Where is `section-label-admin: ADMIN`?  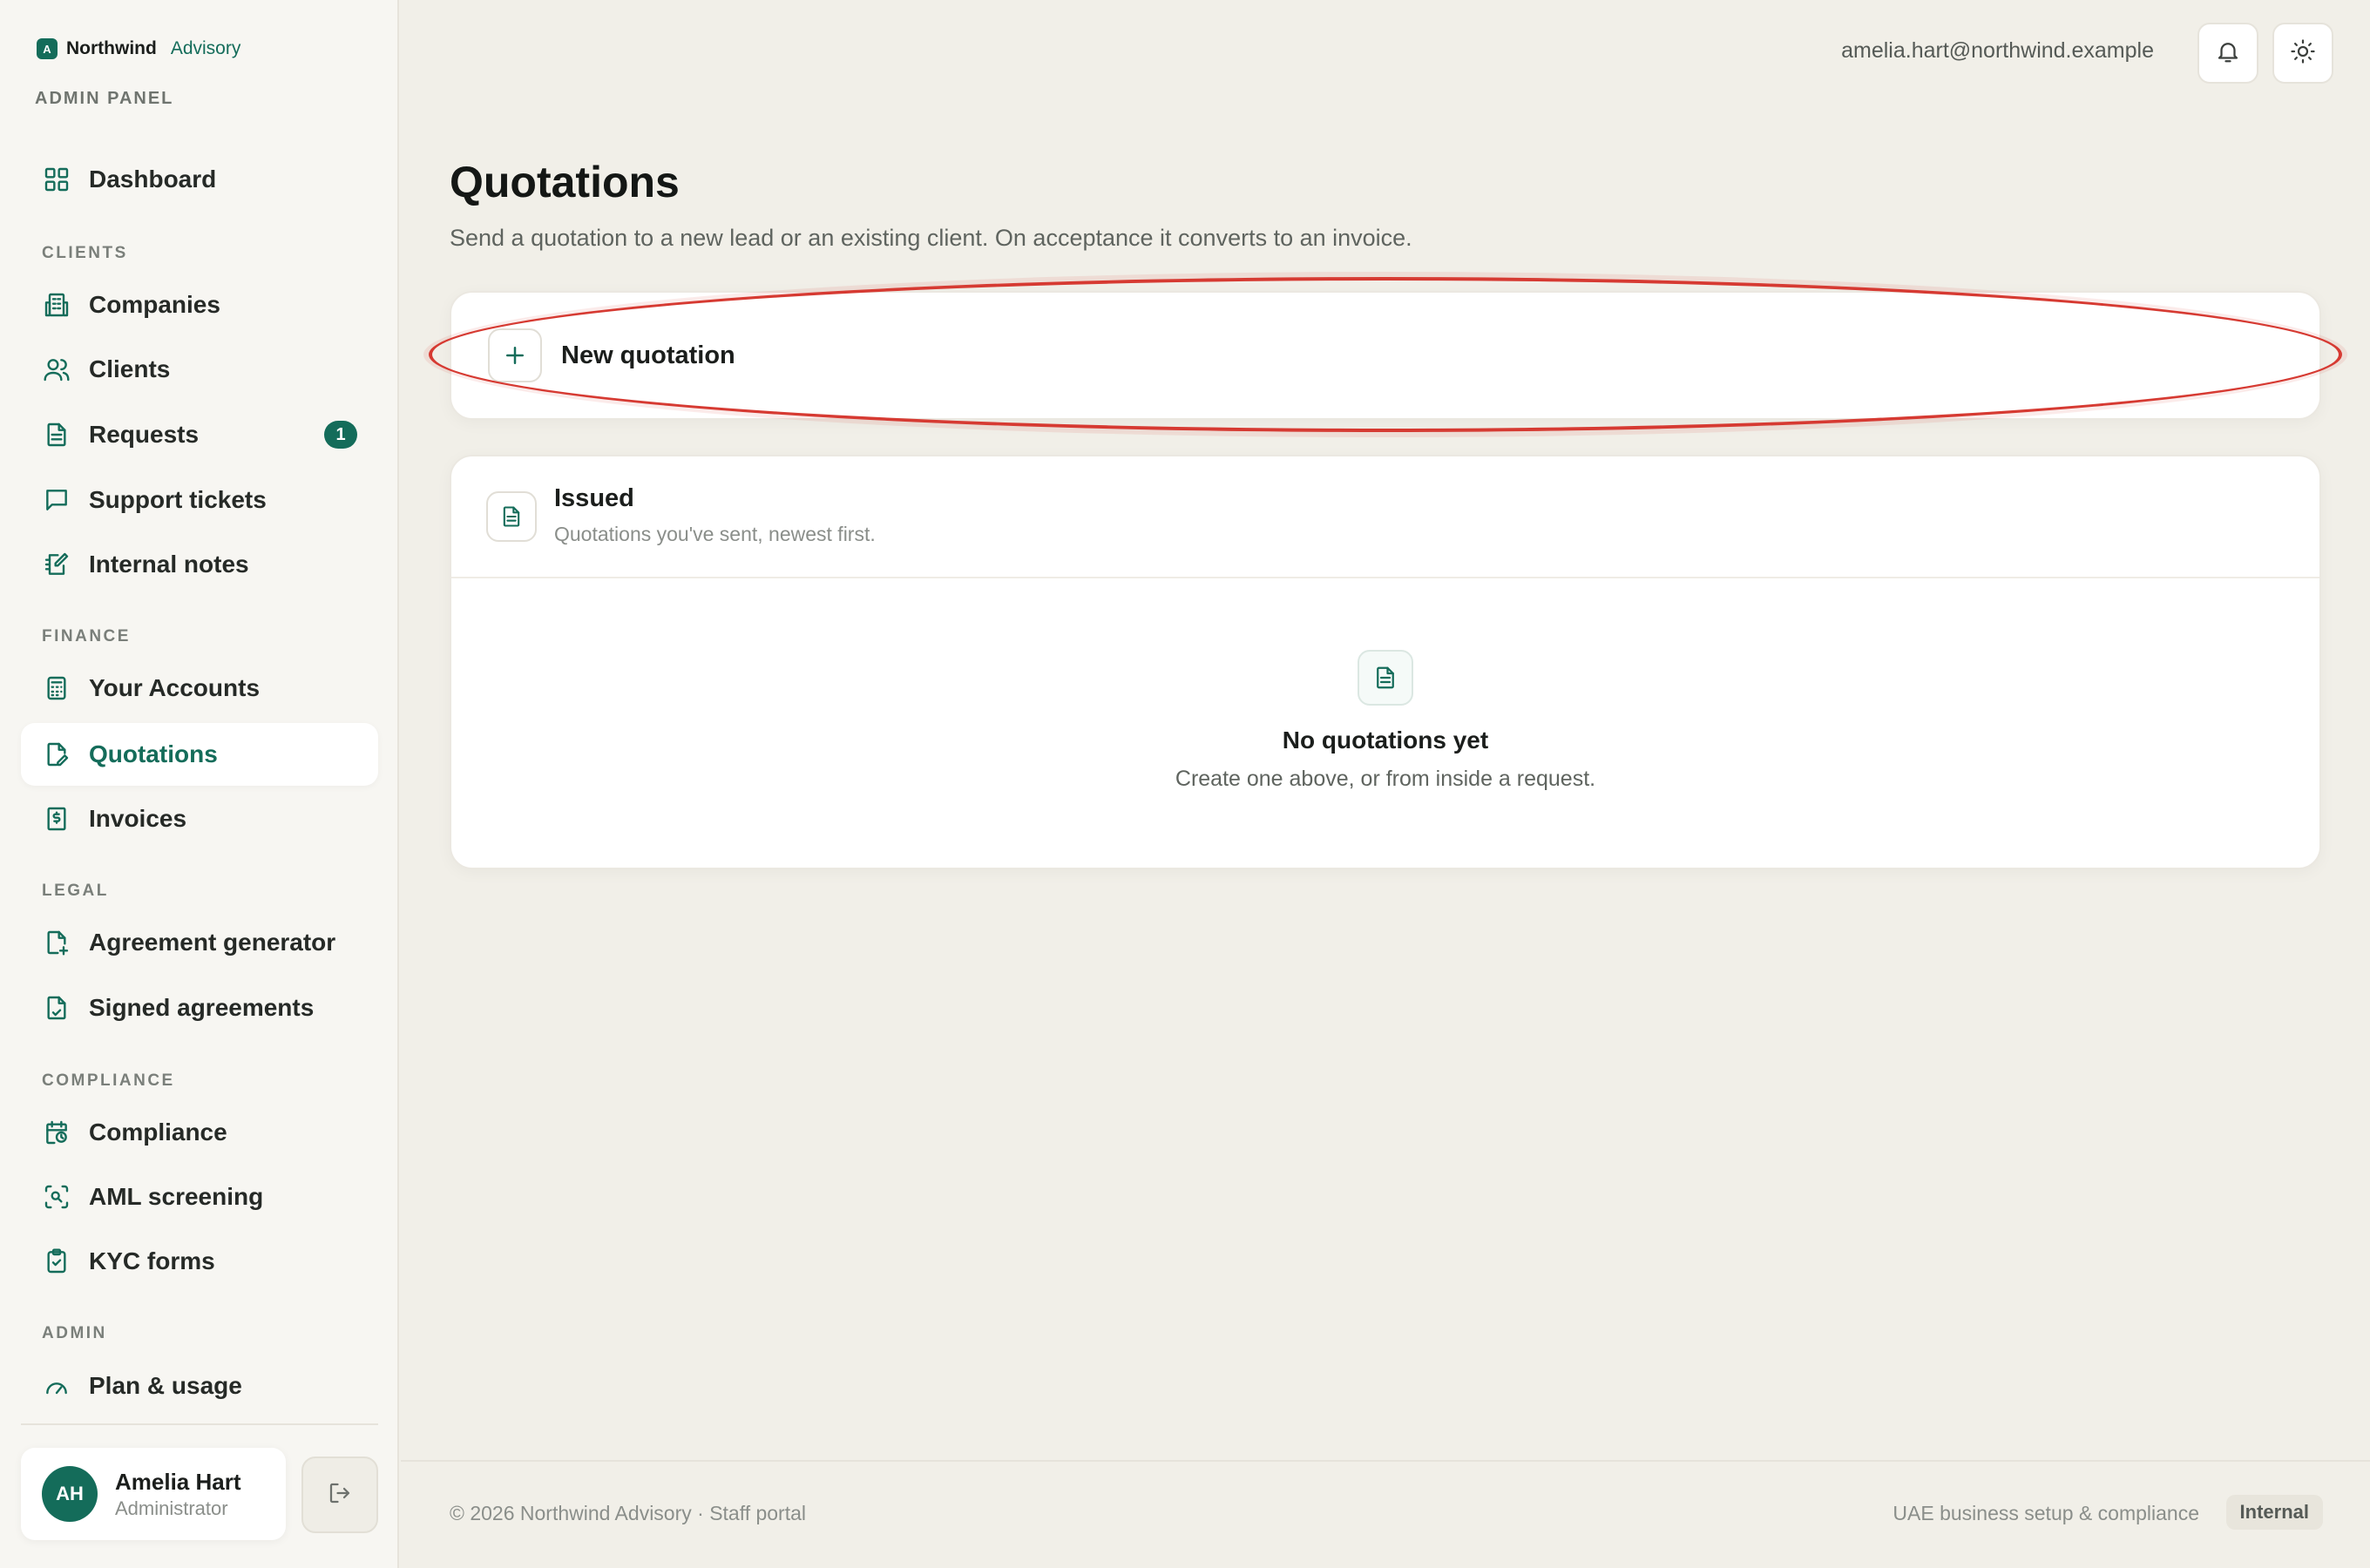
section-label-admin: ADMIN is located at coordinates (74, 1333).